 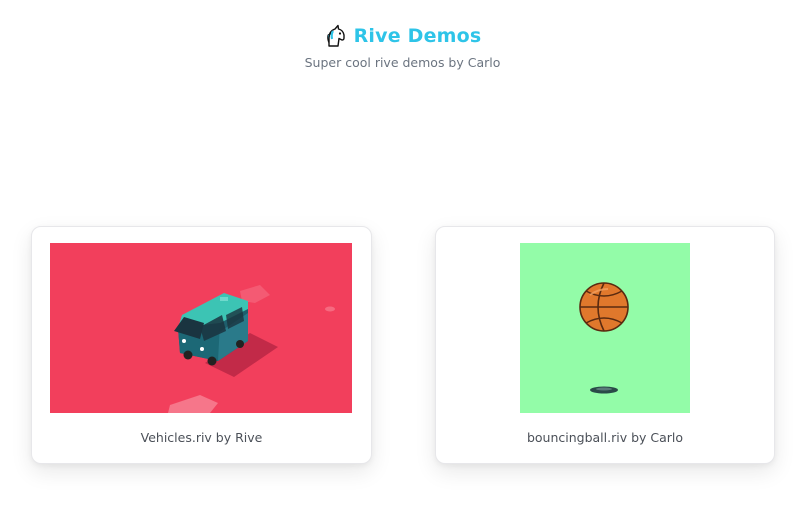 I want to click on title-row: Rive Demos, so click(x=402, y=36).